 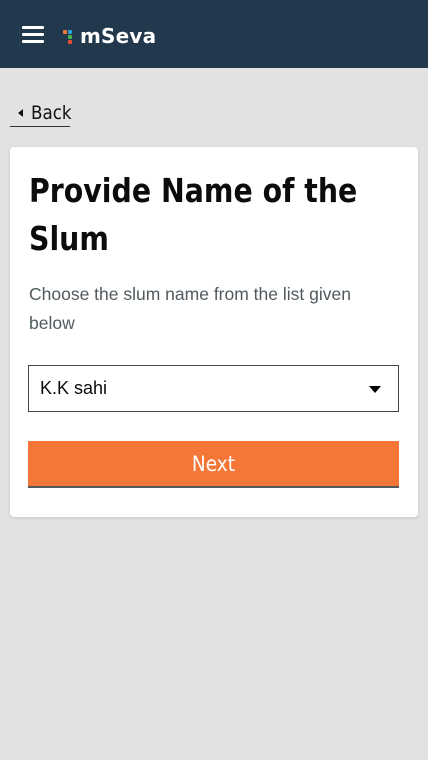 I want to click on next-button-label: Next, so click(x=213, y=463).